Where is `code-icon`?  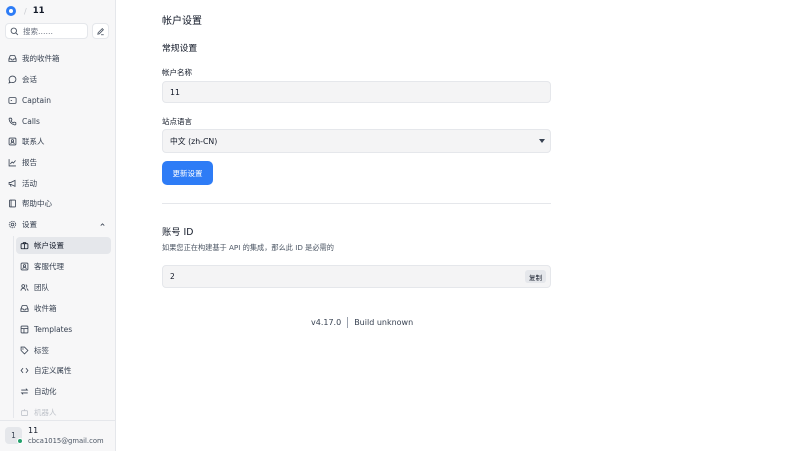 code-icon is located at coordinates (24, 370).